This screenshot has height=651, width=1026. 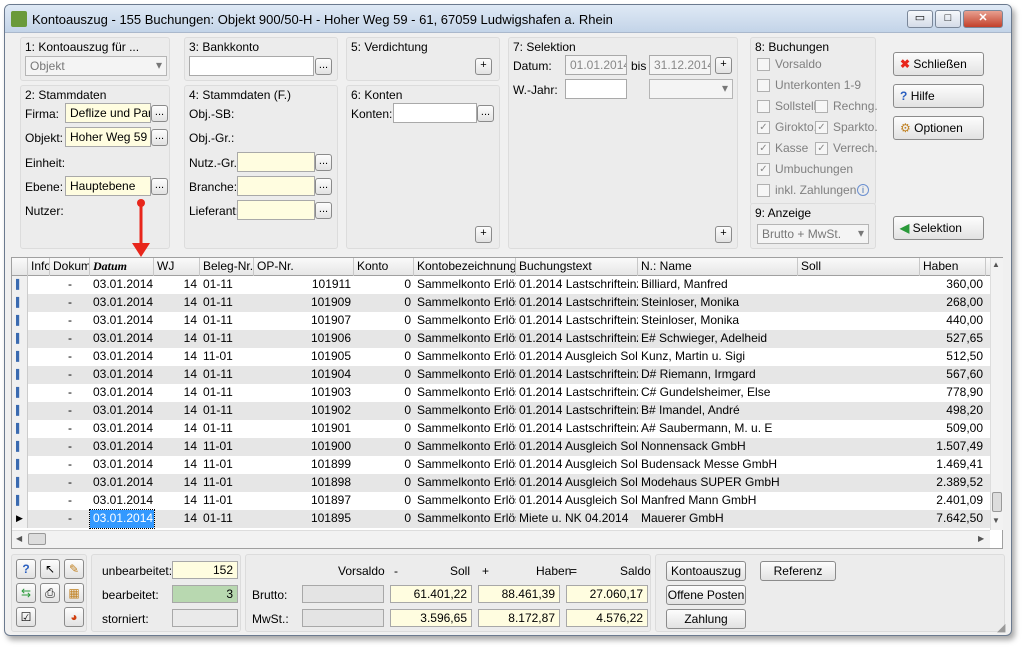 I want to click on konten-field, so click(x=435, y=113).